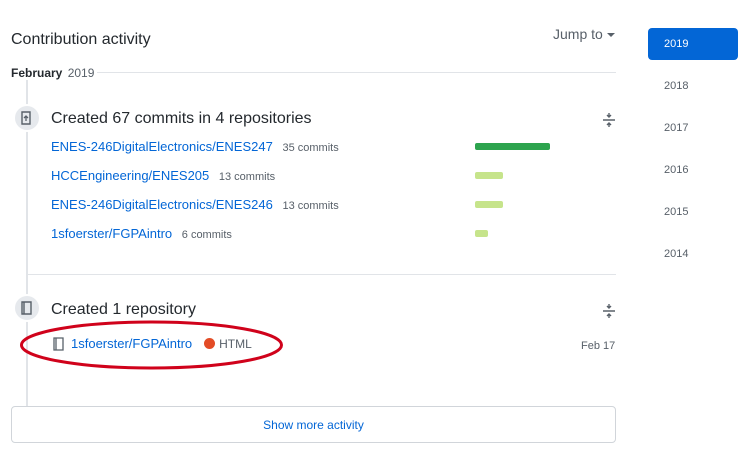  I want to click on year-item: 2015, so click(693, 212).